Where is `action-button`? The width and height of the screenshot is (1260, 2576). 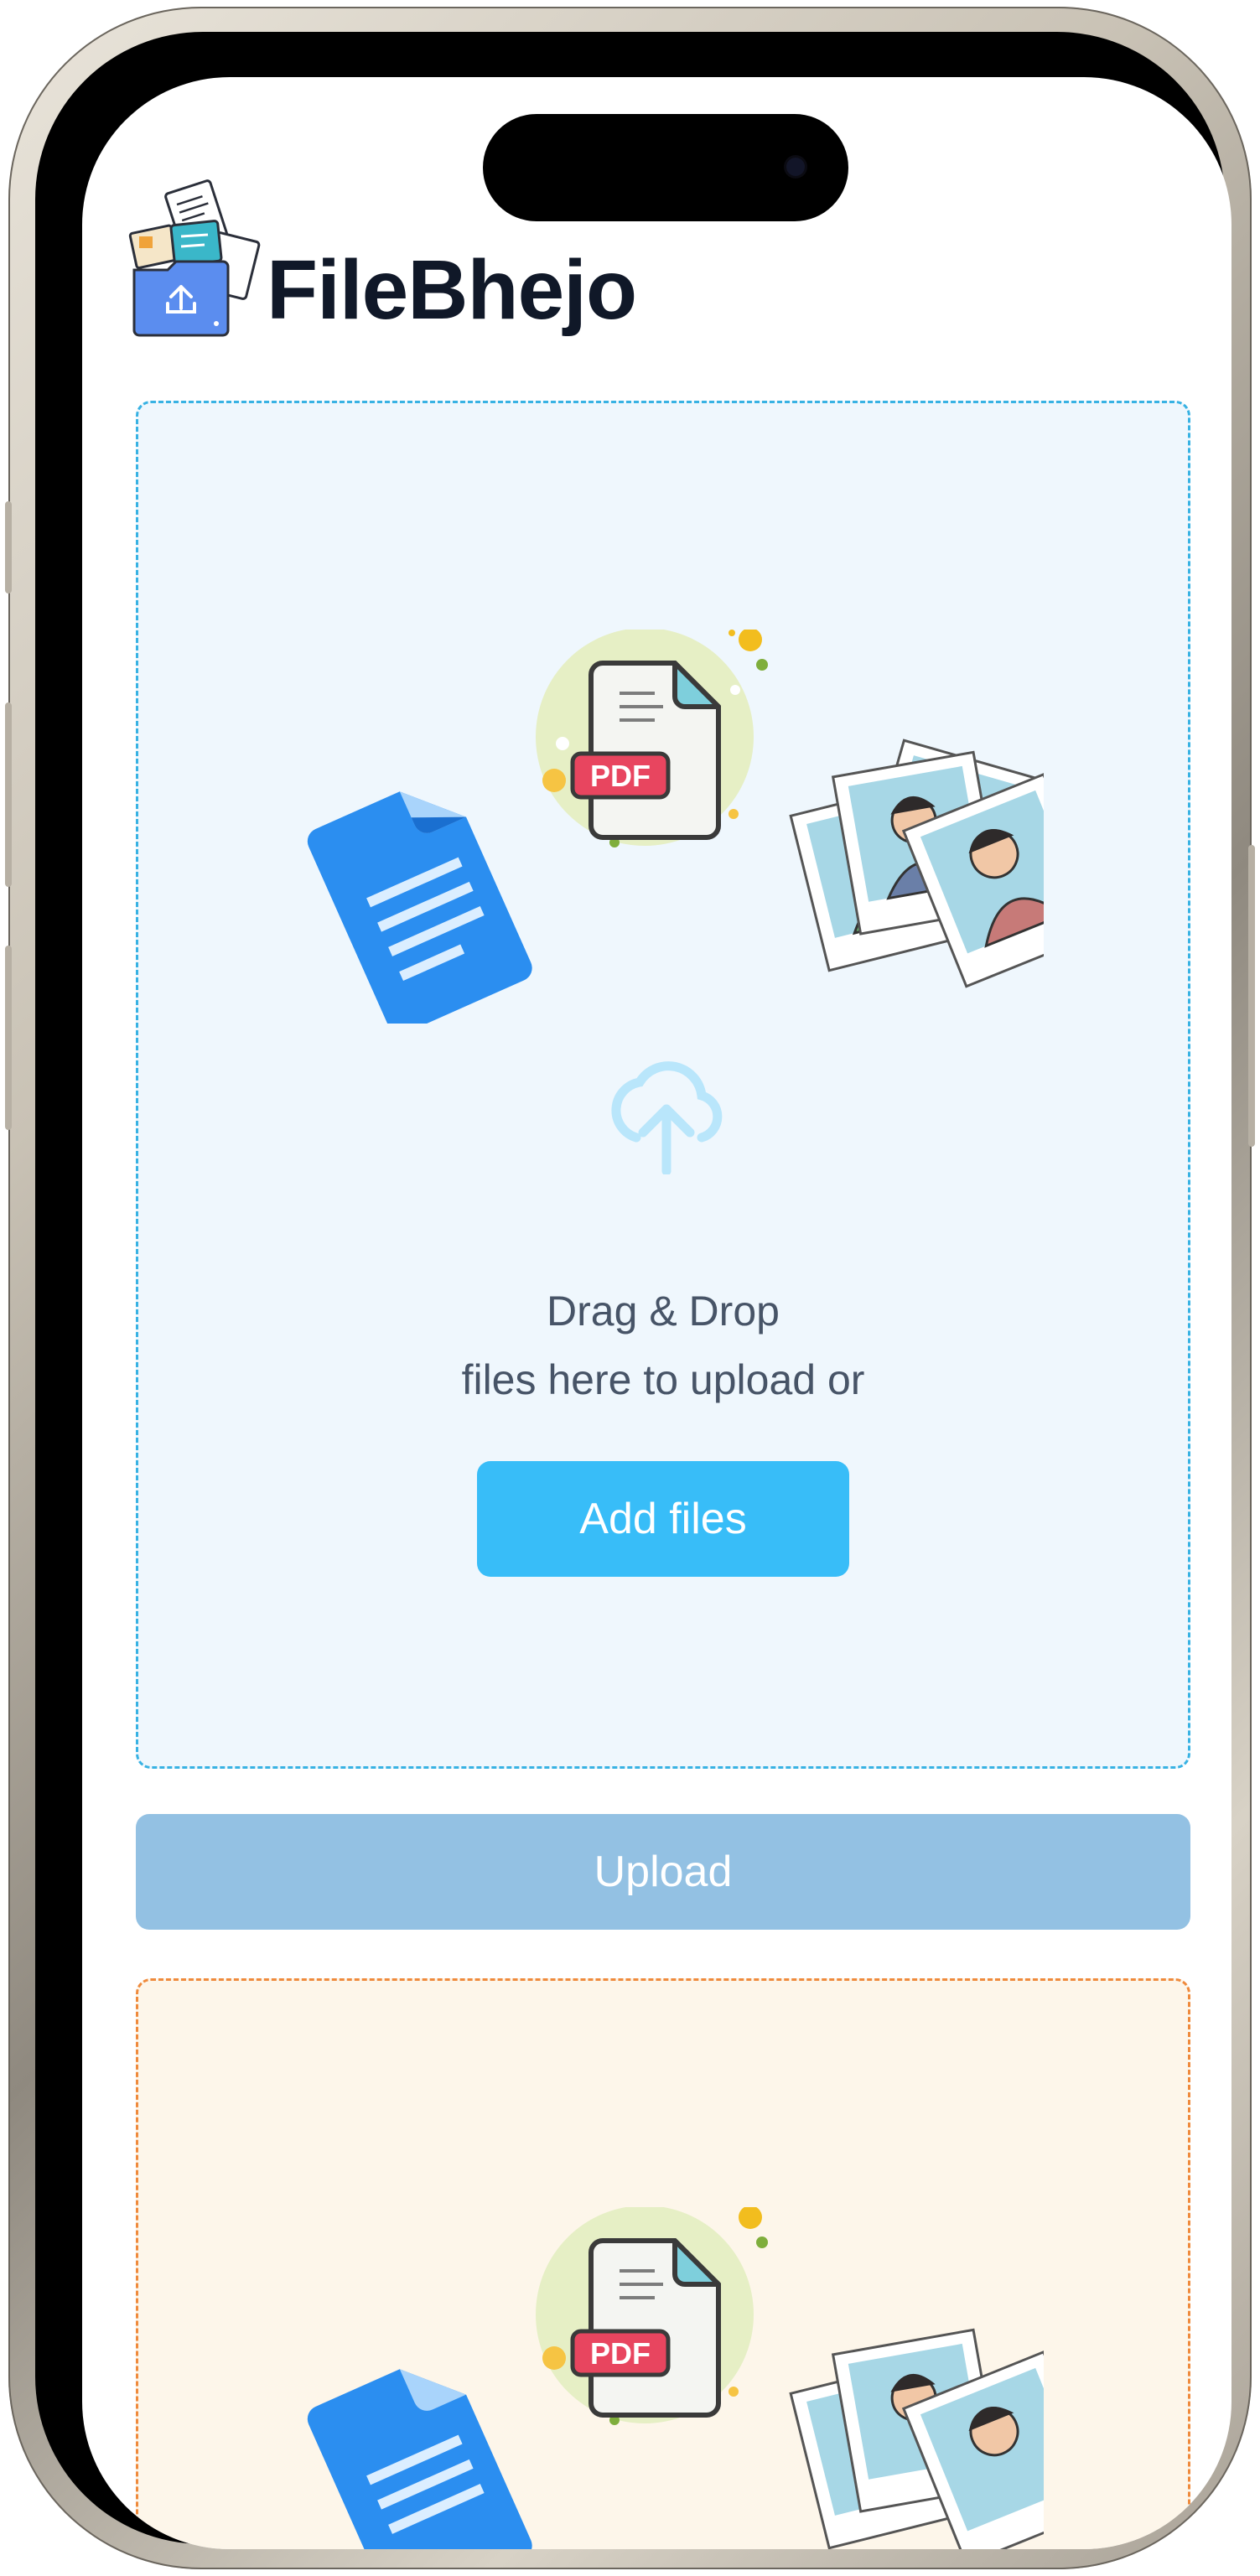
action-button is located at coordinates (8, 547).